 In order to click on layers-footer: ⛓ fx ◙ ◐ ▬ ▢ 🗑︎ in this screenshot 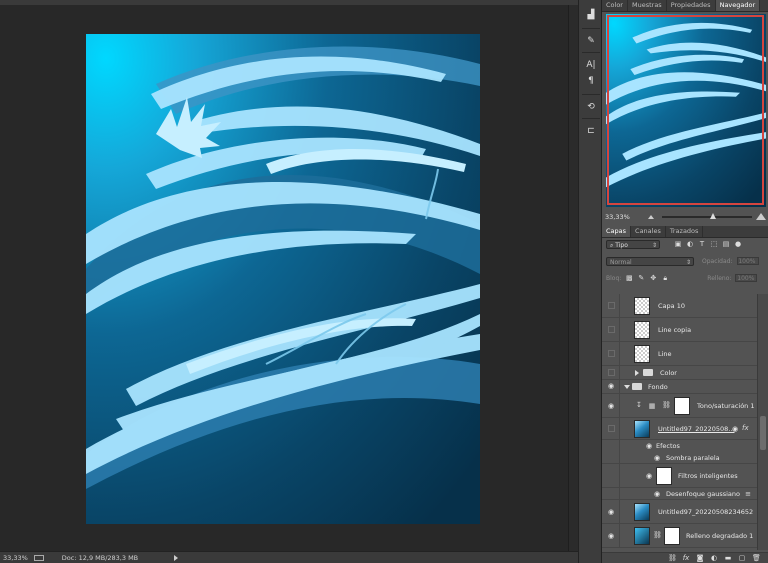, I will do `click(685, 557)`.